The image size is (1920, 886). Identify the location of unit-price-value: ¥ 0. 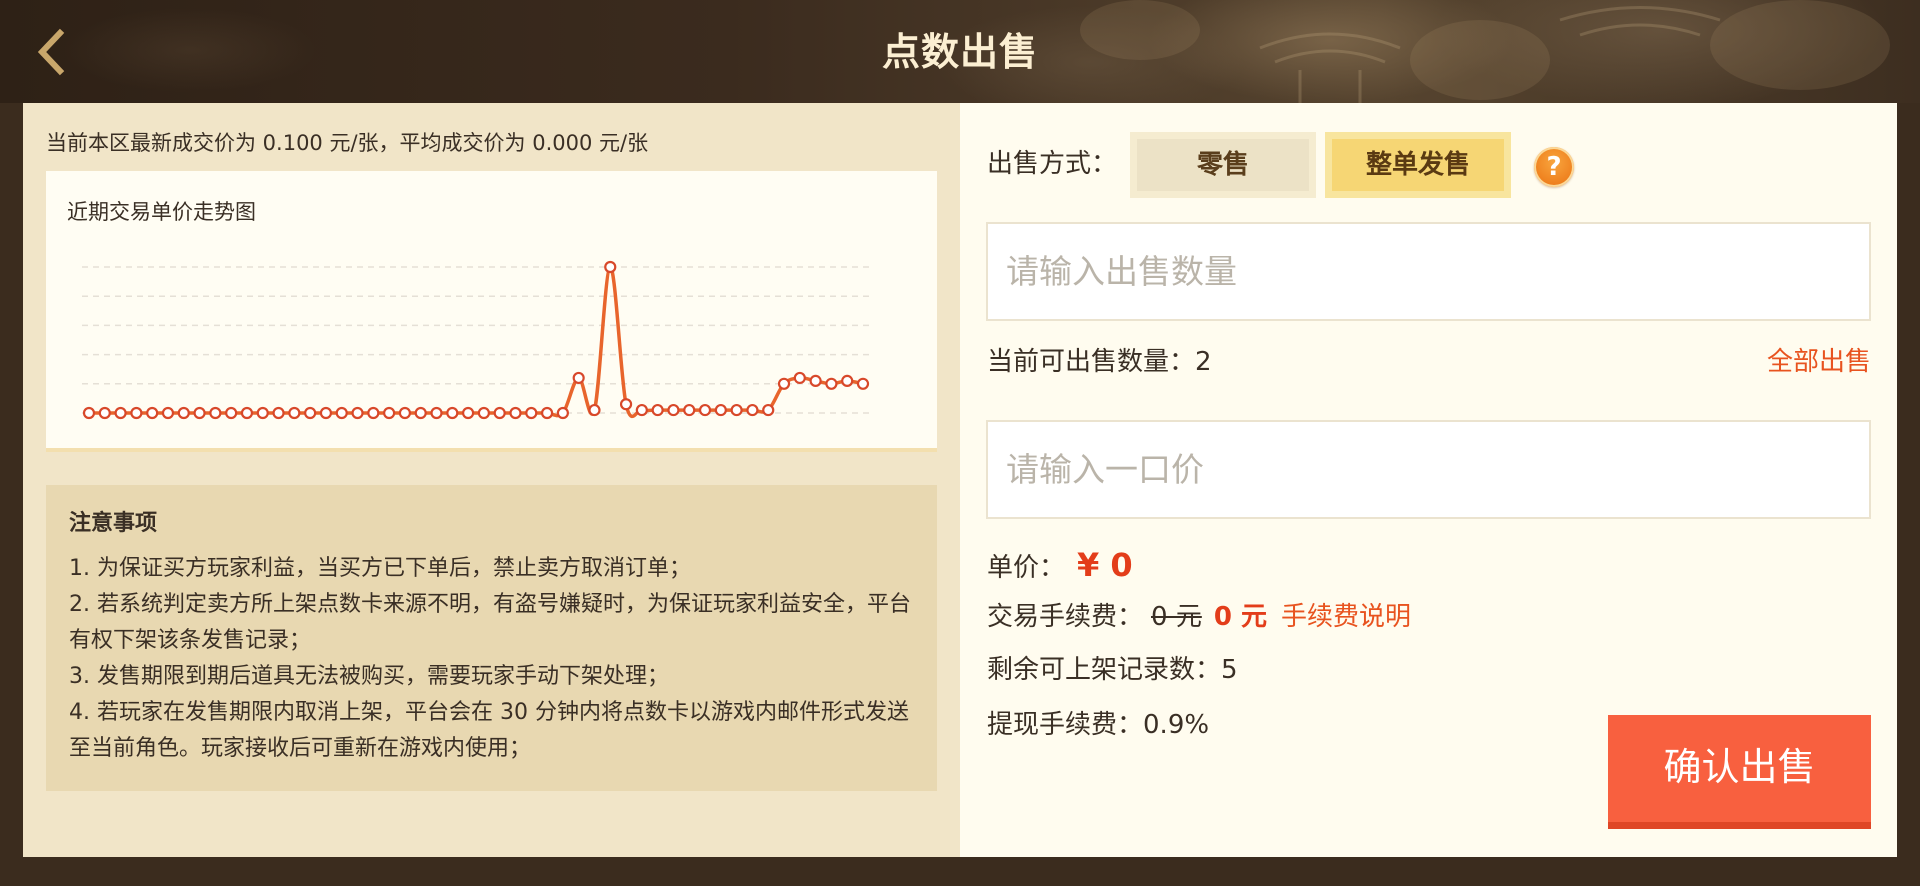
(1105, 565).